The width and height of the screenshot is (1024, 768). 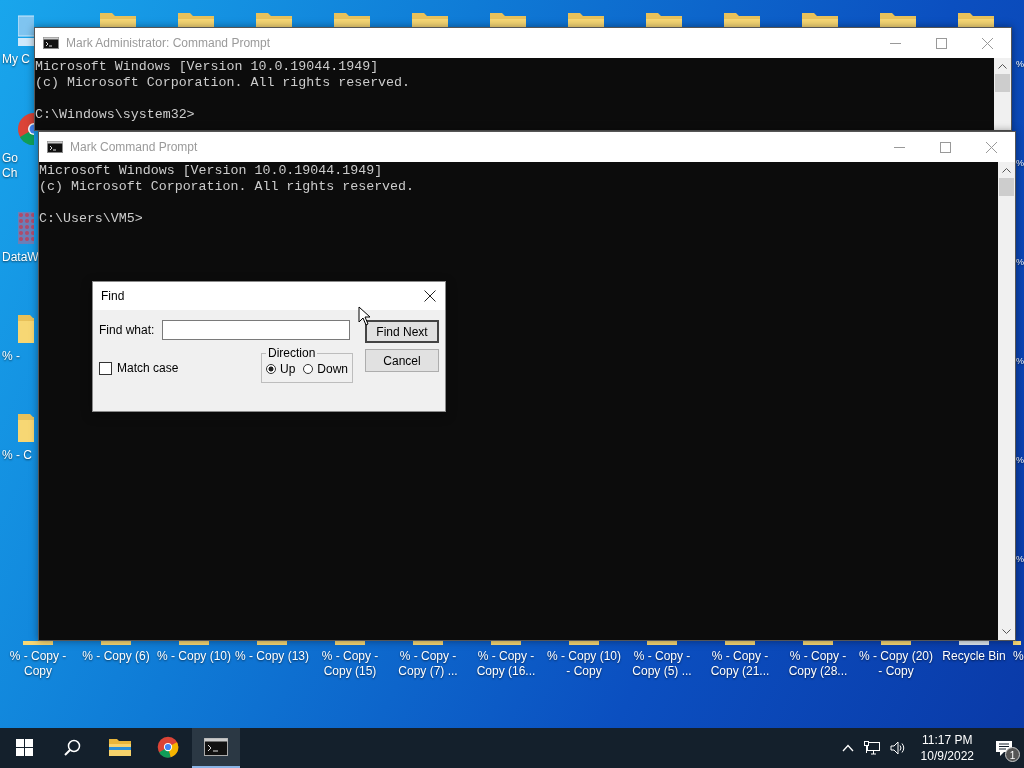 What do you see at coordinates (332, 369) in the screenshot?
I see `radio-label: Down` at bounding box center [332, 369].